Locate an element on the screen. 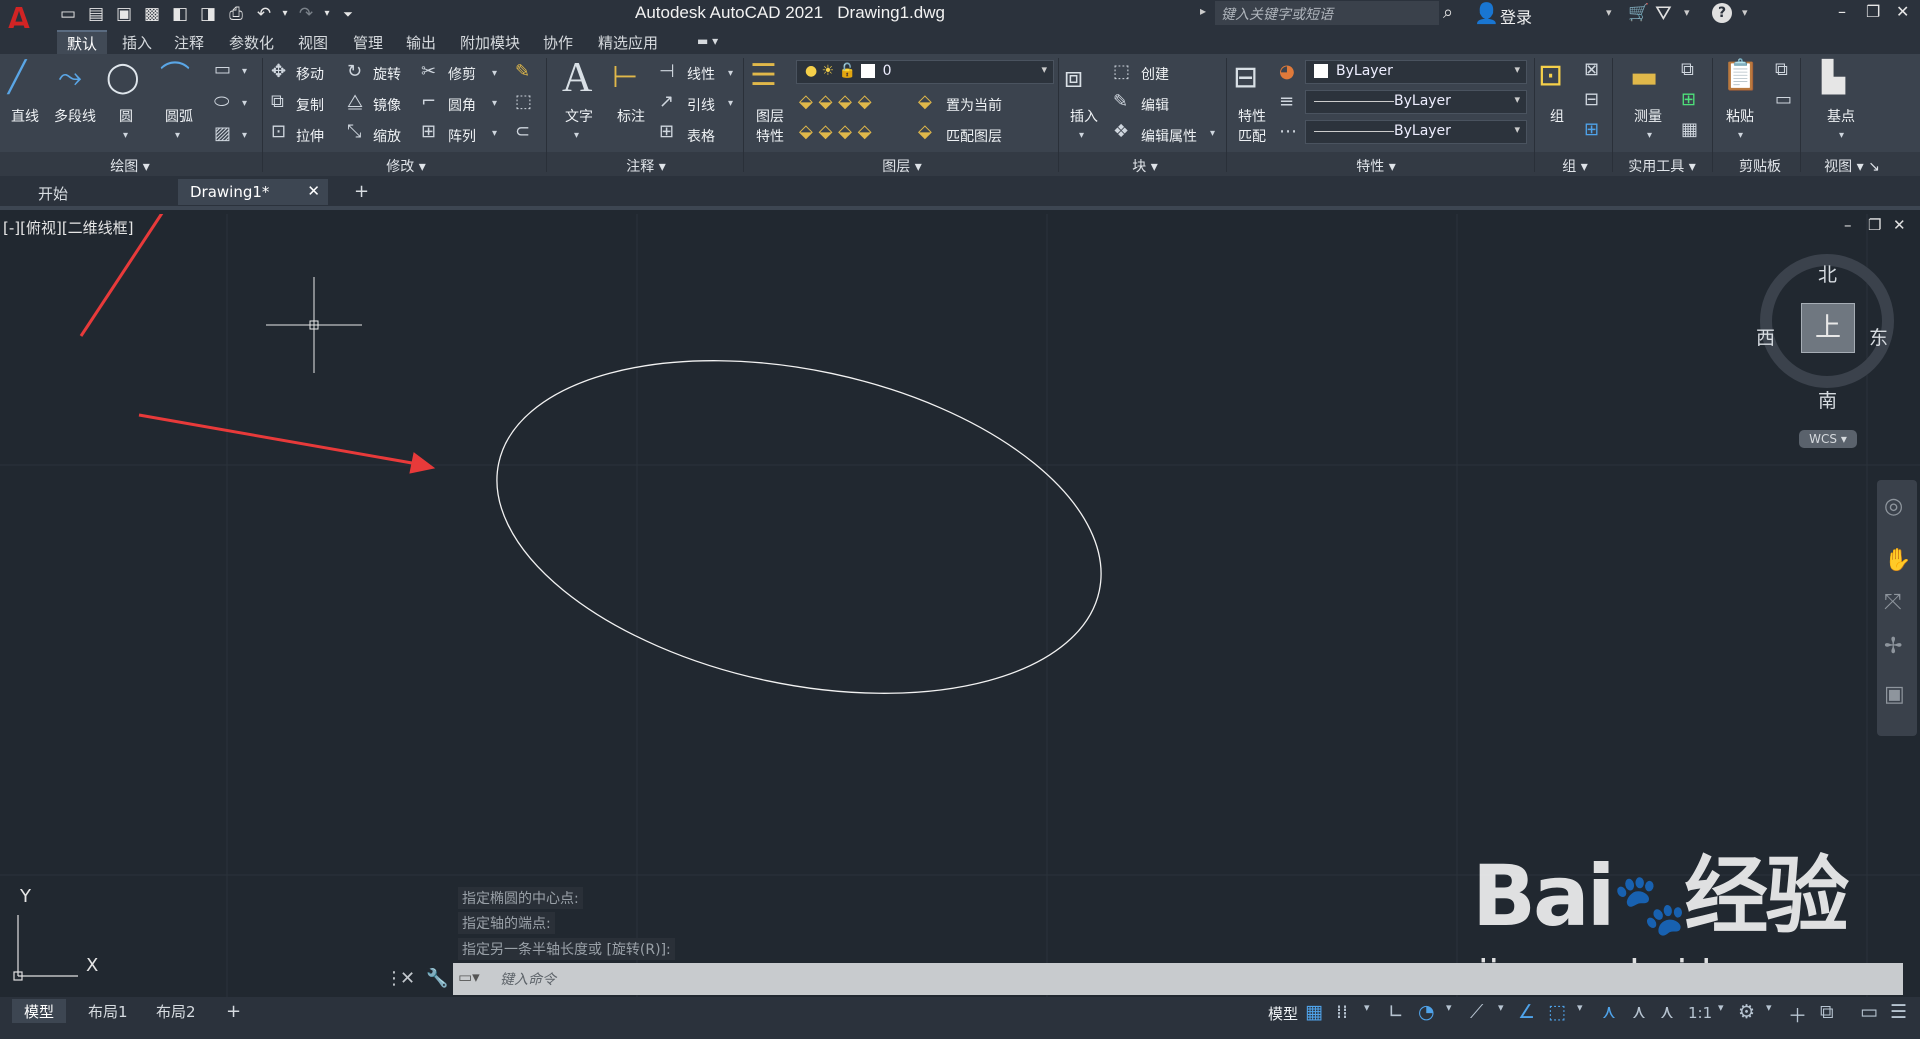 Image resolution: width=1920 pixels, height=1039 pixels. text-icon: A is located at coordinates (577, 78).